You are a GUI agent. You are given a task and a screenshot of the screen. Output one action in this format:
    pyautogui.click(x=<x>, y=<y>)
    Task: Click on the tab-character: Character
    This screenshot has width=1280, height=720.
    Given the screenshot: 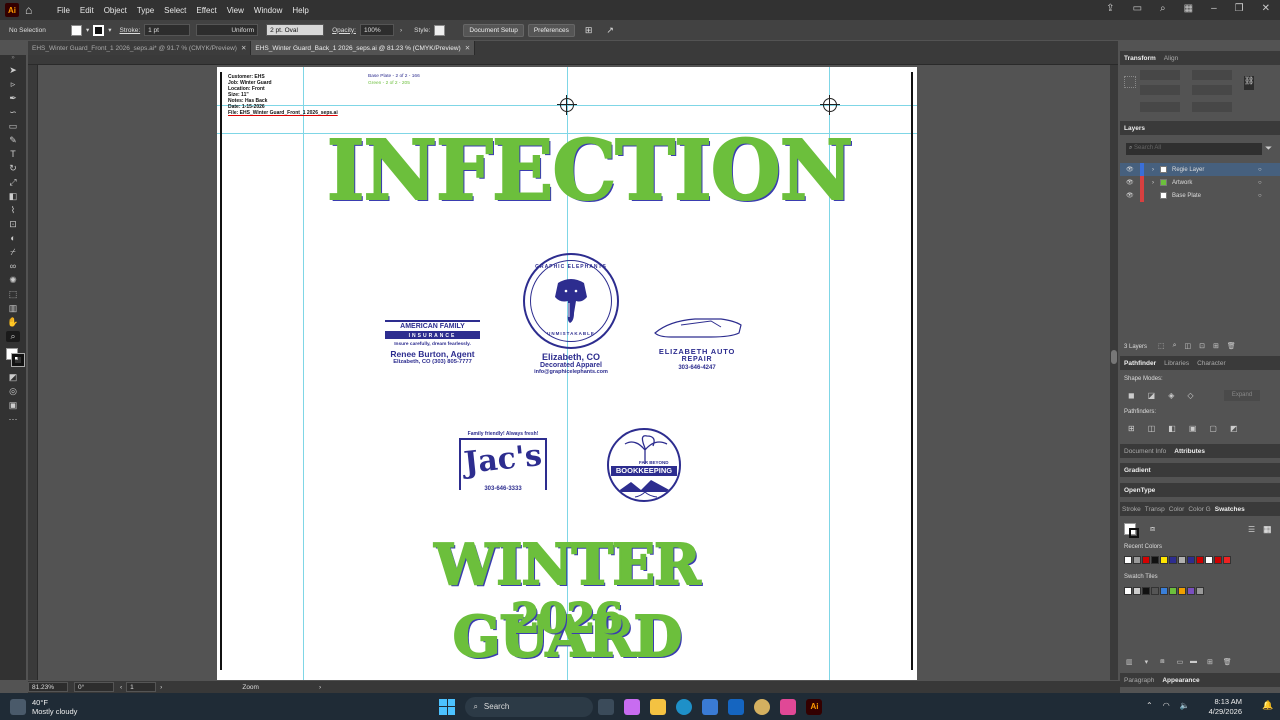 What is the action you would take?
    pyautogui.click(x=1211, y=363)
    